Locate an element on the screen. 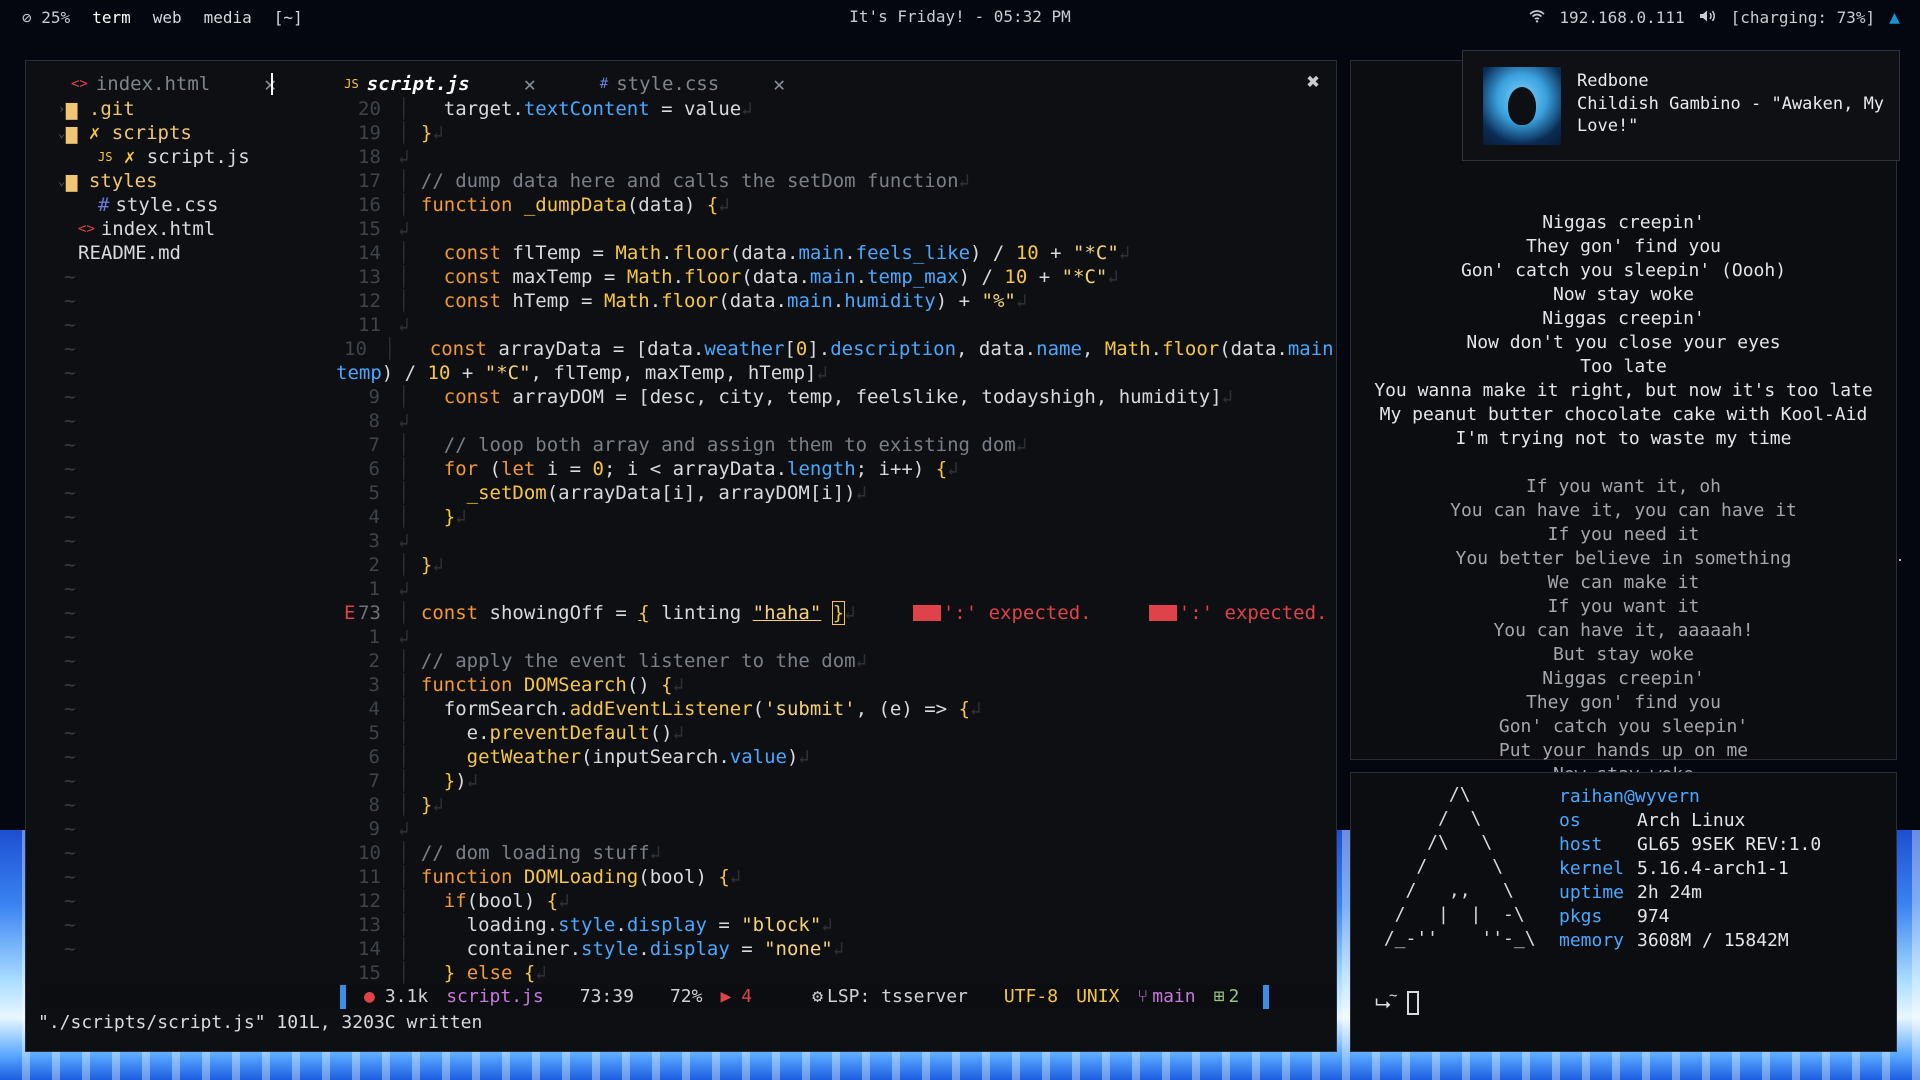 The height and width of the screenshot is (1080, 1920). error-icon: ▶ is located at coordinates (726, 996).